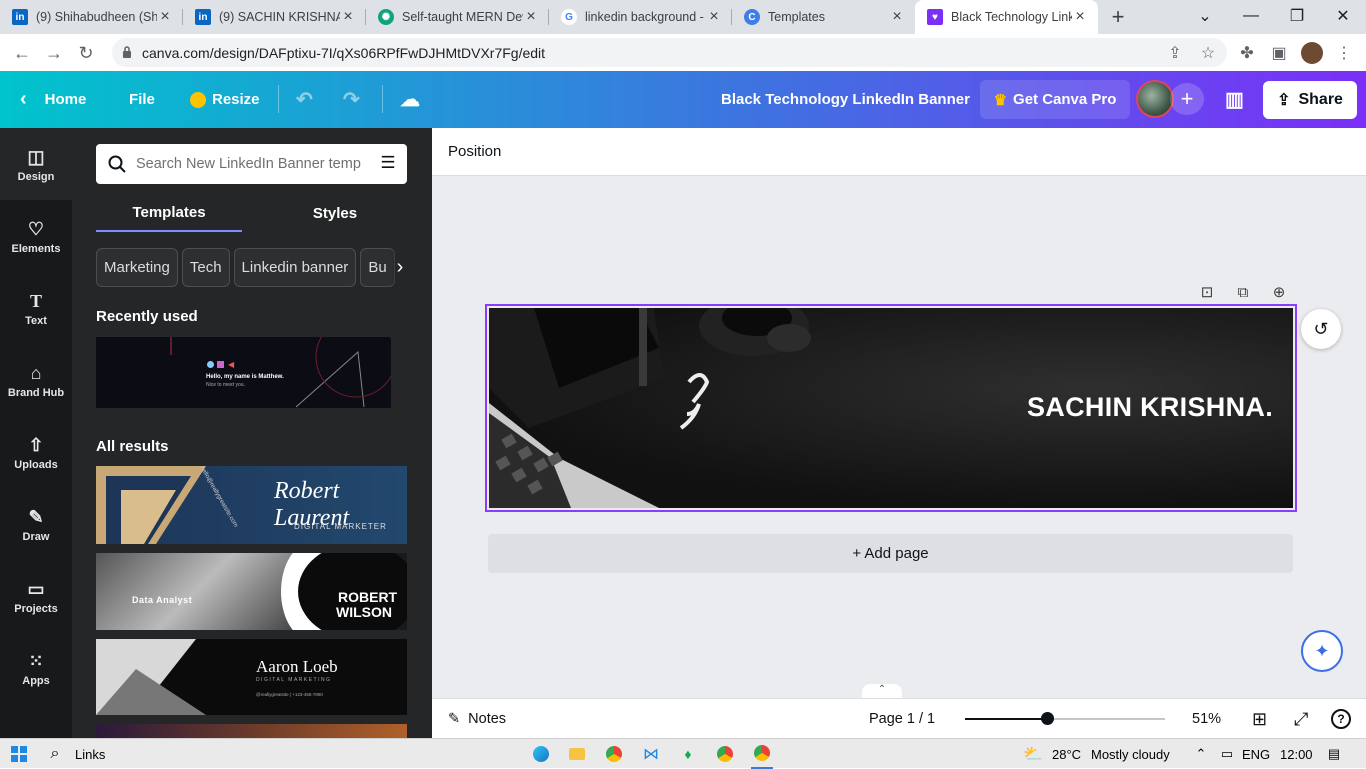 This screenshot has width=1366, height=769. Describe the element at coordinates (1279, 52) in the screenshot. I see `side-panel-icon: ▣` at that location.